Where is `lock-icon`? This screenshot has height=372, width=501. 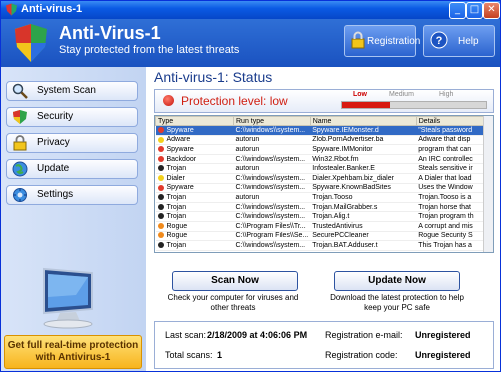 lock-icon is located at coordinates (20, 143).